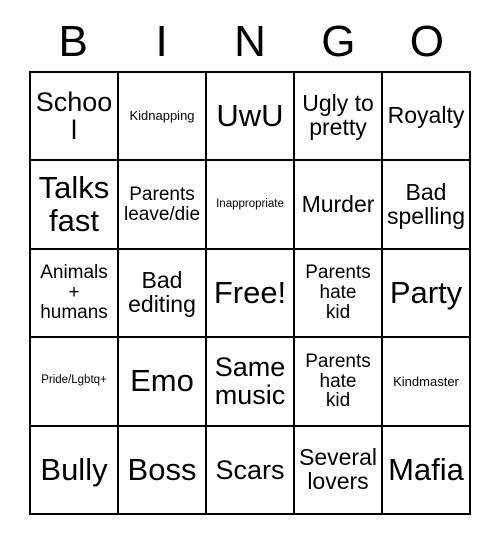 The height and width of the screenshot is (544, 500). I want to click on bingo-header-letter-o: O, so click(426, 41).